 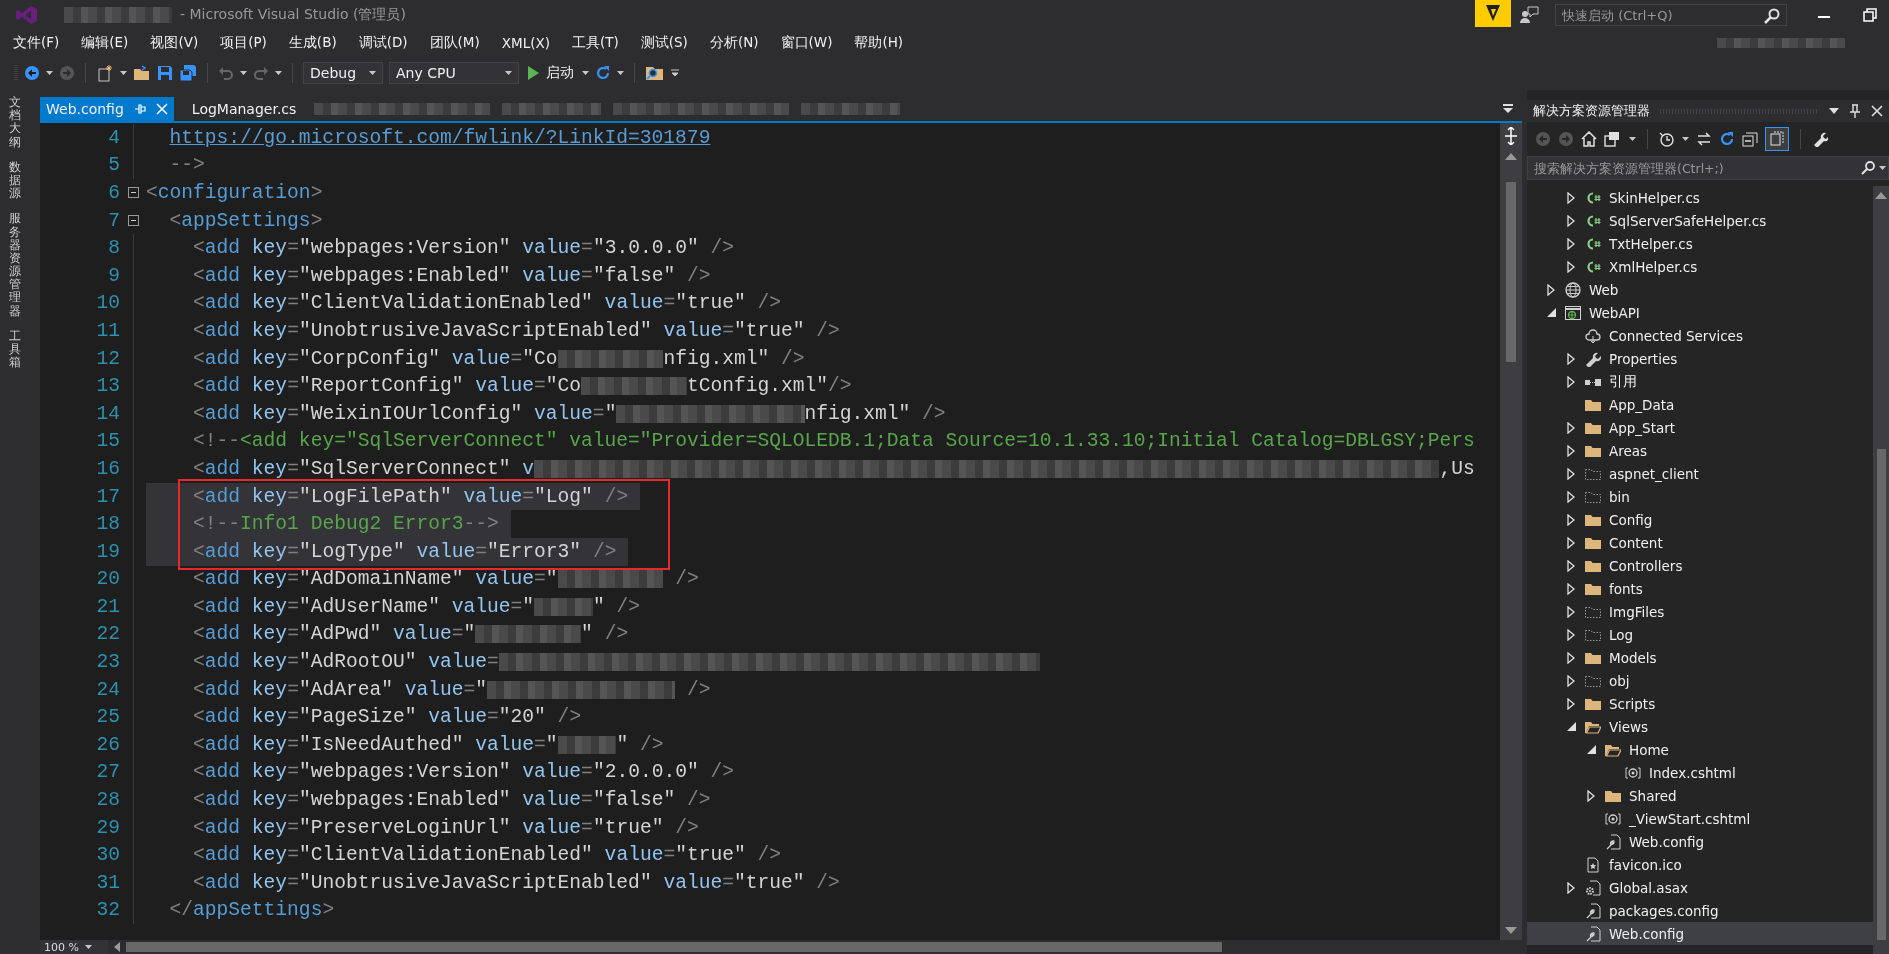 I want to click on tab-list-dropdown-icon, so click(x=1508, y=109).